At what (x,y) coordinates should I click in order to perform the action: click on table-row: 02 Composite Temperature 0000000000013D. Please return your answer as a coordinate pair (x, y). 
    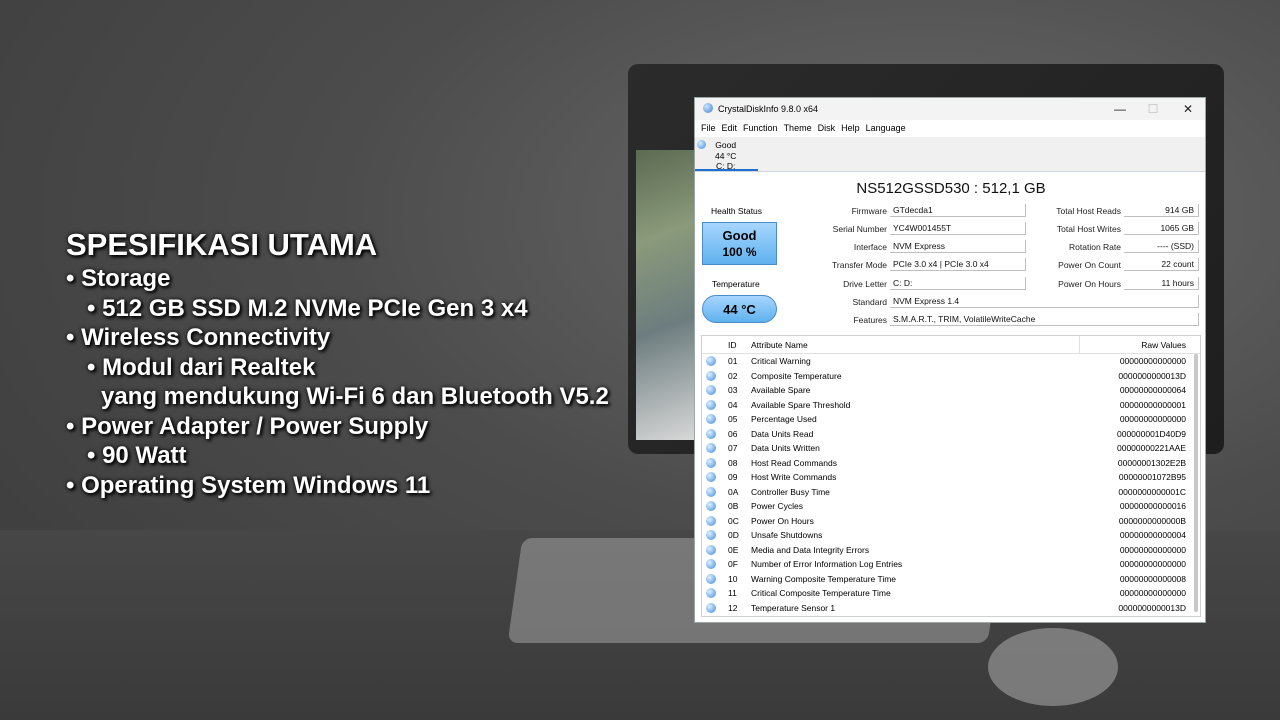
    Looking at the image, I should click on (951, 376).